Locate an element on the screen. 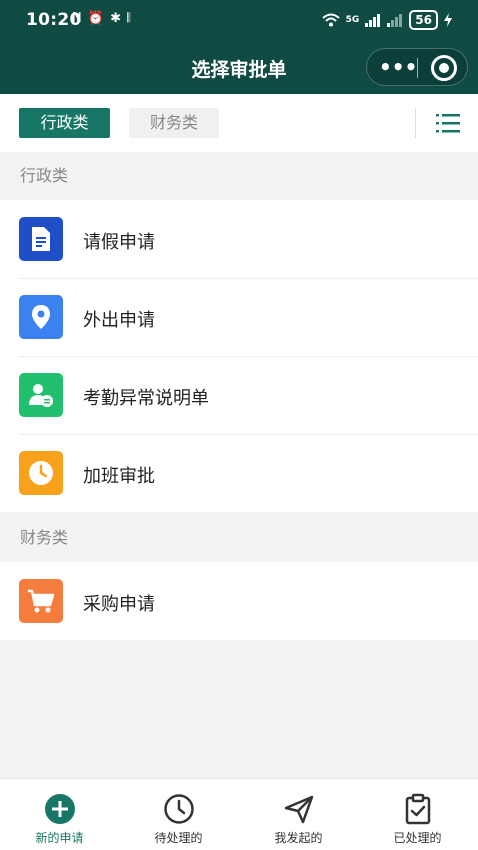 This screenshot has height=850, width=478. network-type: 5G is located at coordinates (352, 20).